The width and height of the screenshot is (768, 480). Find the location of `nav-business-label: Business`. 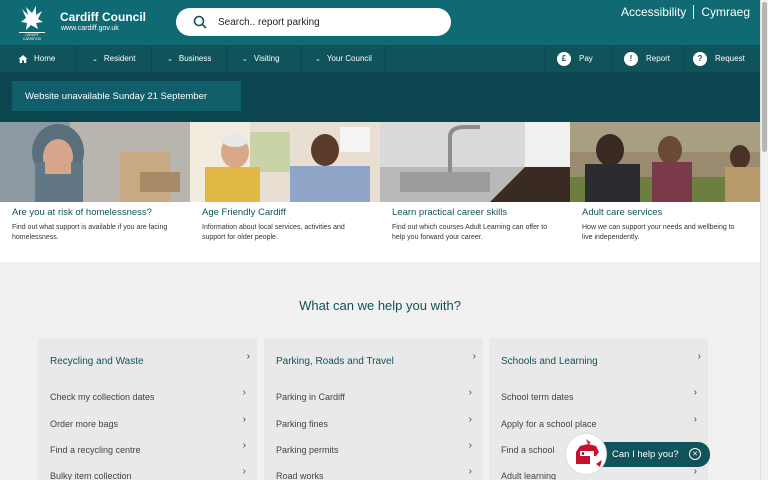

nav-business-label: Business is located at coordinates (195, 58).